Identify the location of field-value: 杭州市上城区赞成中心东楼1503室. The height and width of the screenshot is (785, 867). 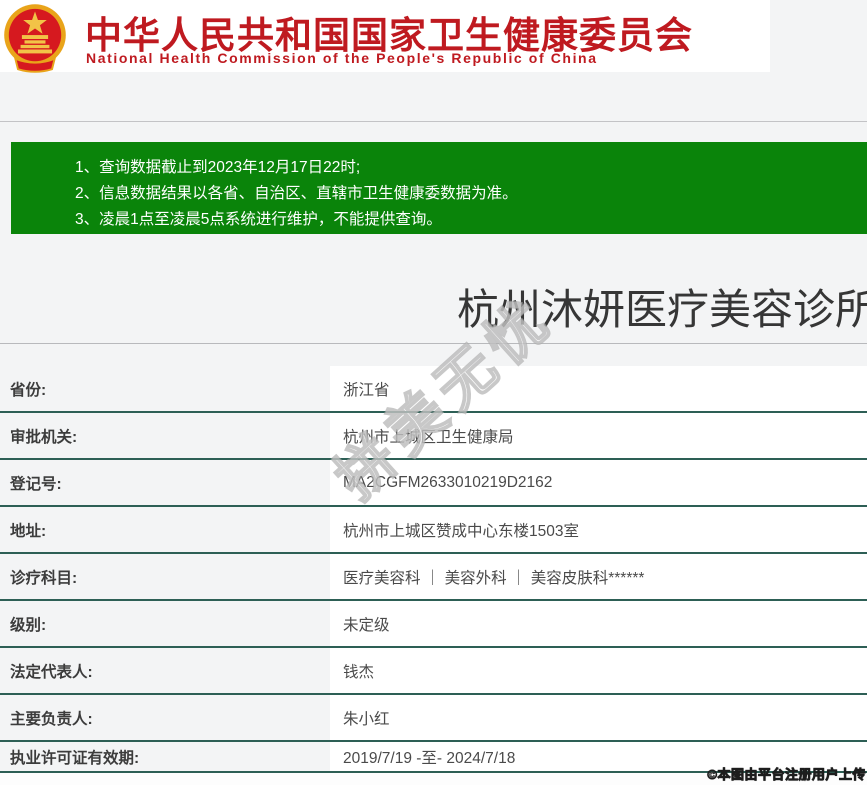
(461, 531).